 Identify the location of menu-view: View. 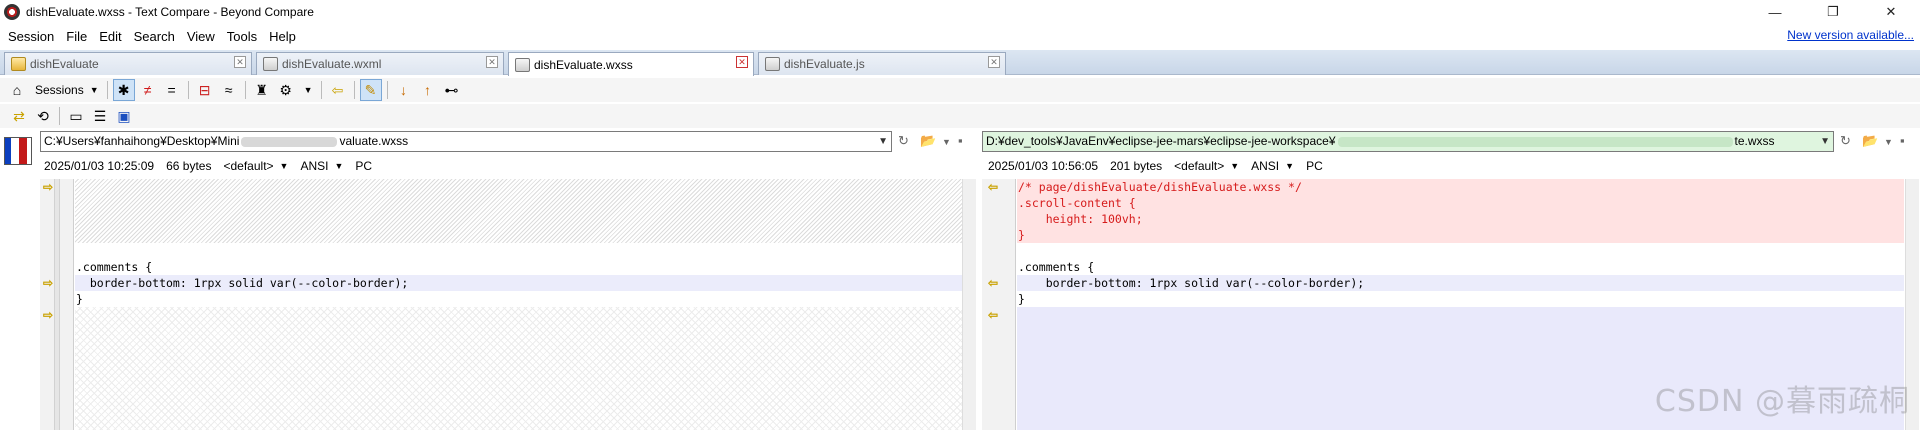
(201, 36).